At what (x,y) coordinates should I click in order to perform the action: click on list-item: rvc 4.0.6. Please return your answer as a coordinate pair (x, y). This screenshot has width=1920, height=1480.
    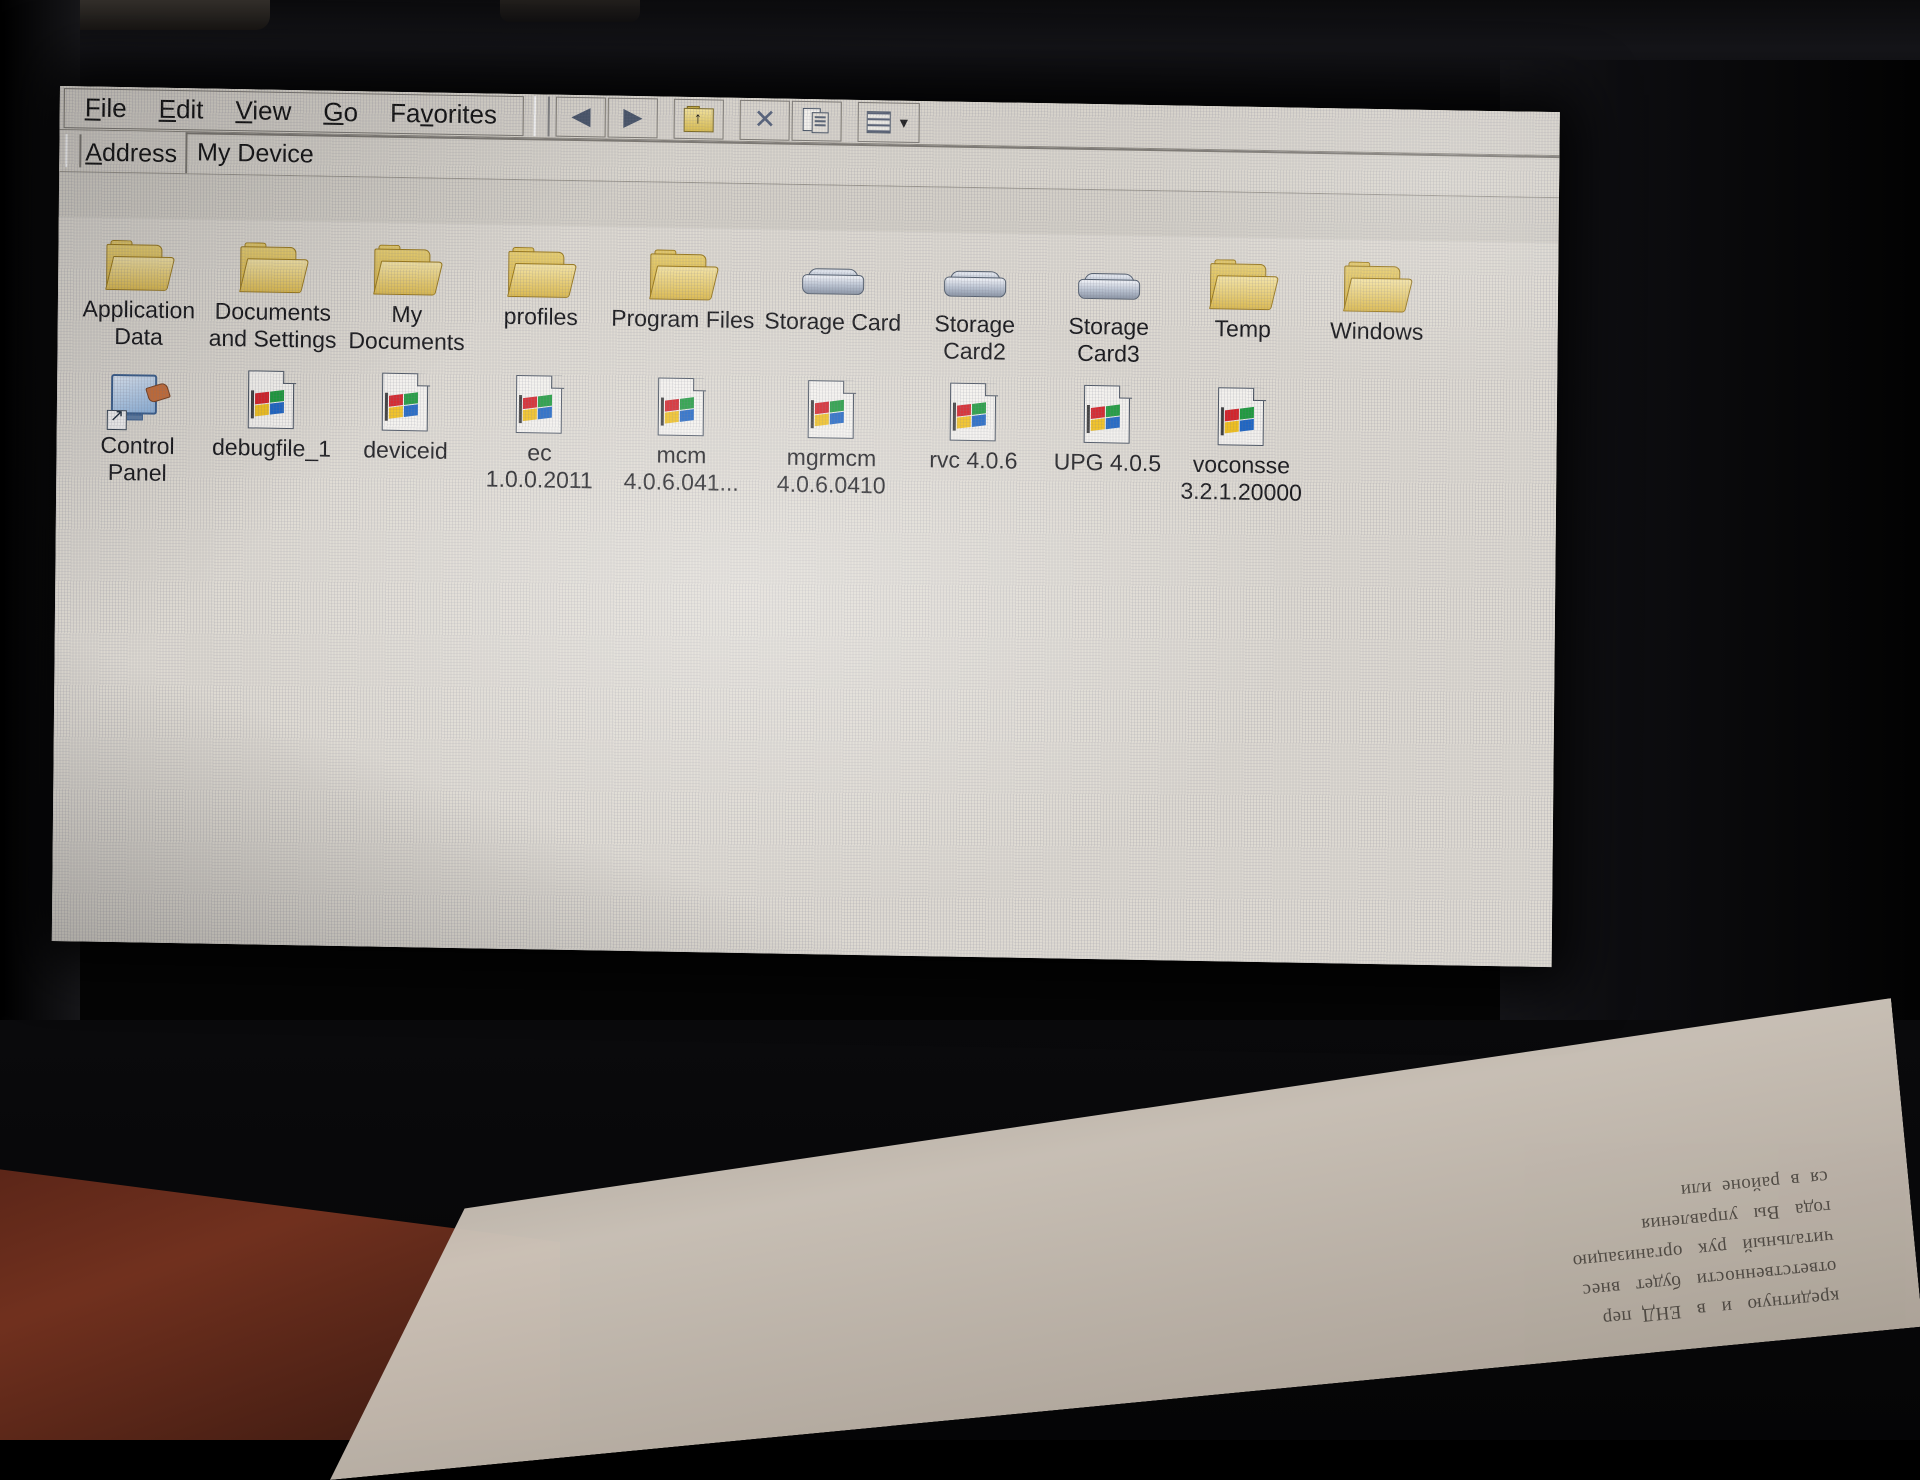
    Looking at the image, I should click on (973, 424).